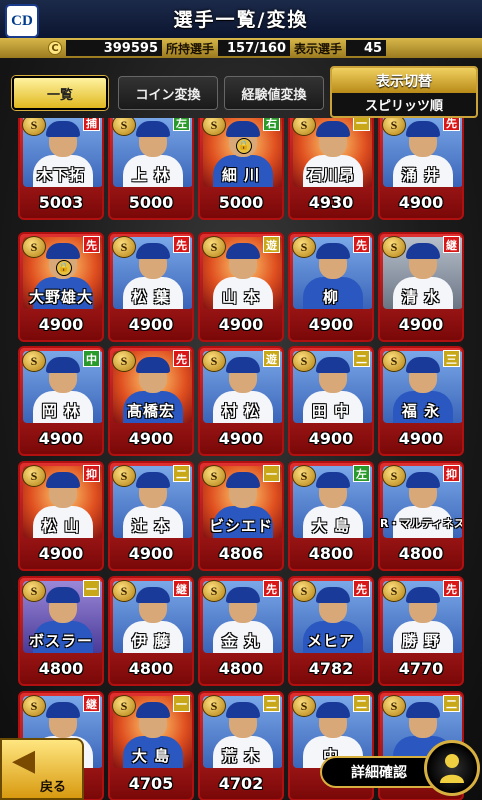  What do you see at coordinates (241, 287) in the screenshot?
I see `player-card: S 遊山 本 4900` at bounding box center [241, 287].